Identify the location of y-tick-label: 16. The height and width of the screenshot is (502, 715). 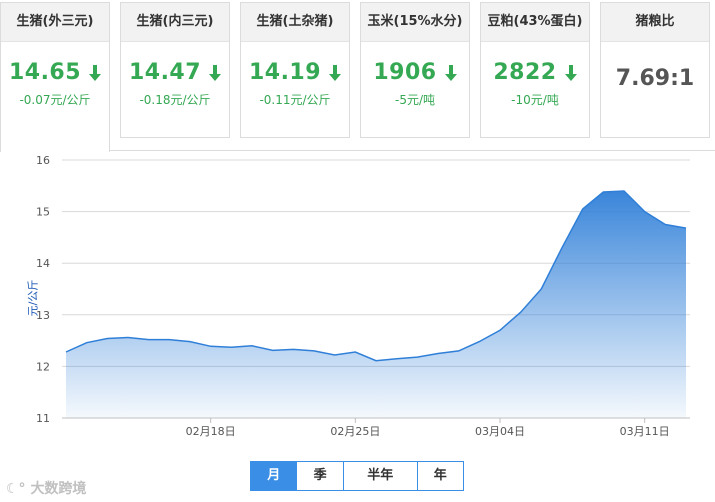
(43, 160).